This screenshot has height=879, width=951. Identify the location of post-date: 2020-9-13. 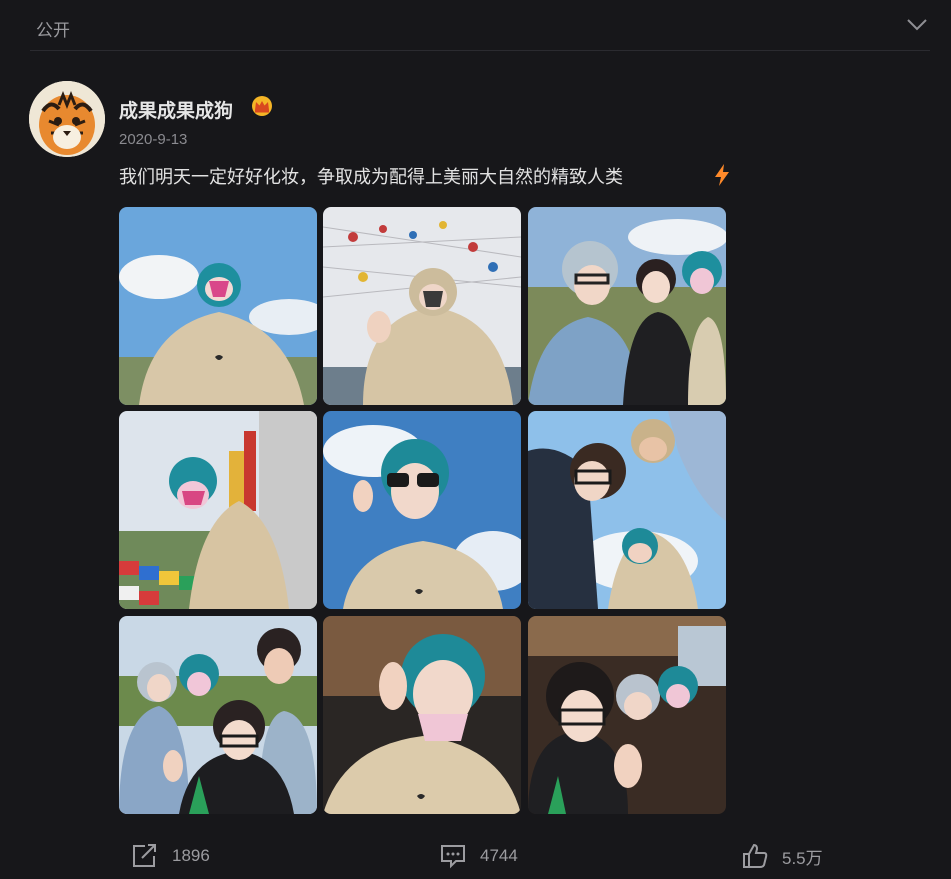
(153, 139).